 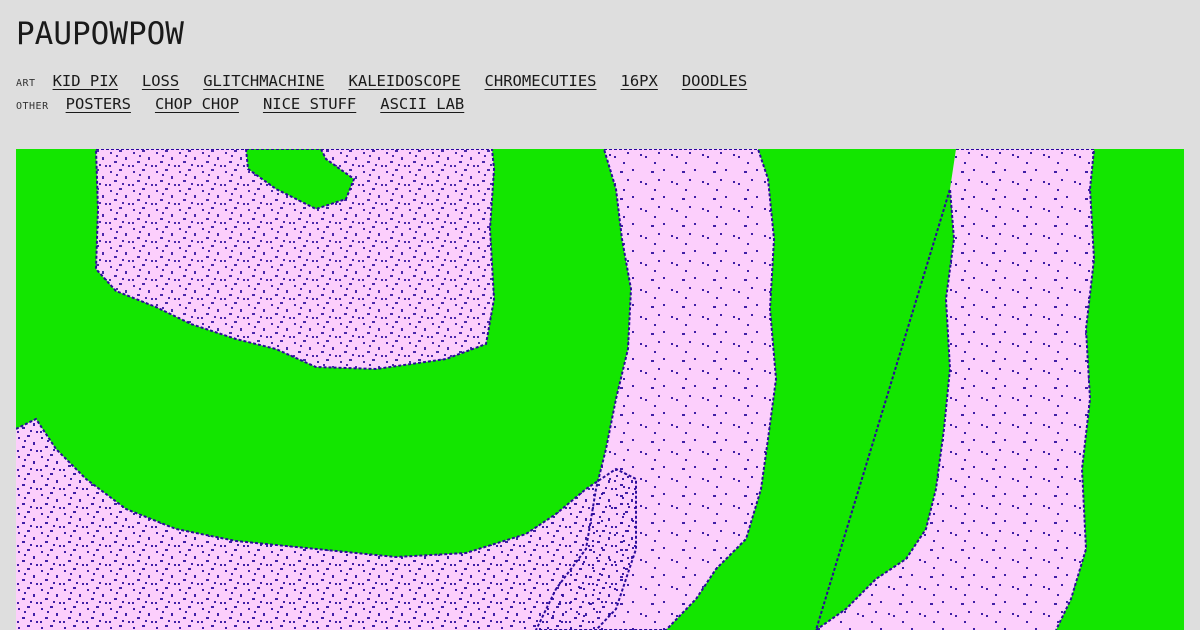 I want to click on nav-link-chop-chop: CHOP CHOP, so click(x=197, y=104).